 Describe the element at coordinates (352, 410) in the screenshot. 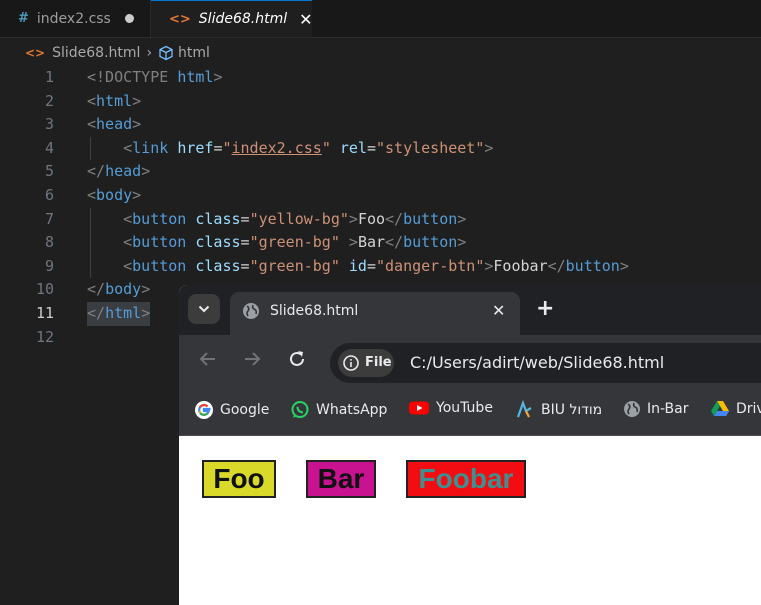

I see `bookmark-label: WhatsApp` at that location.